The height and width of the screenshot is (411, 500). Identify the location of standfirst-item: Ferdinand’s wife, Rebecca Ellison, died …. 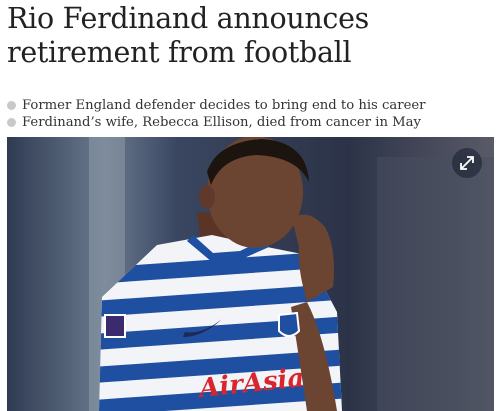
(216, 122).